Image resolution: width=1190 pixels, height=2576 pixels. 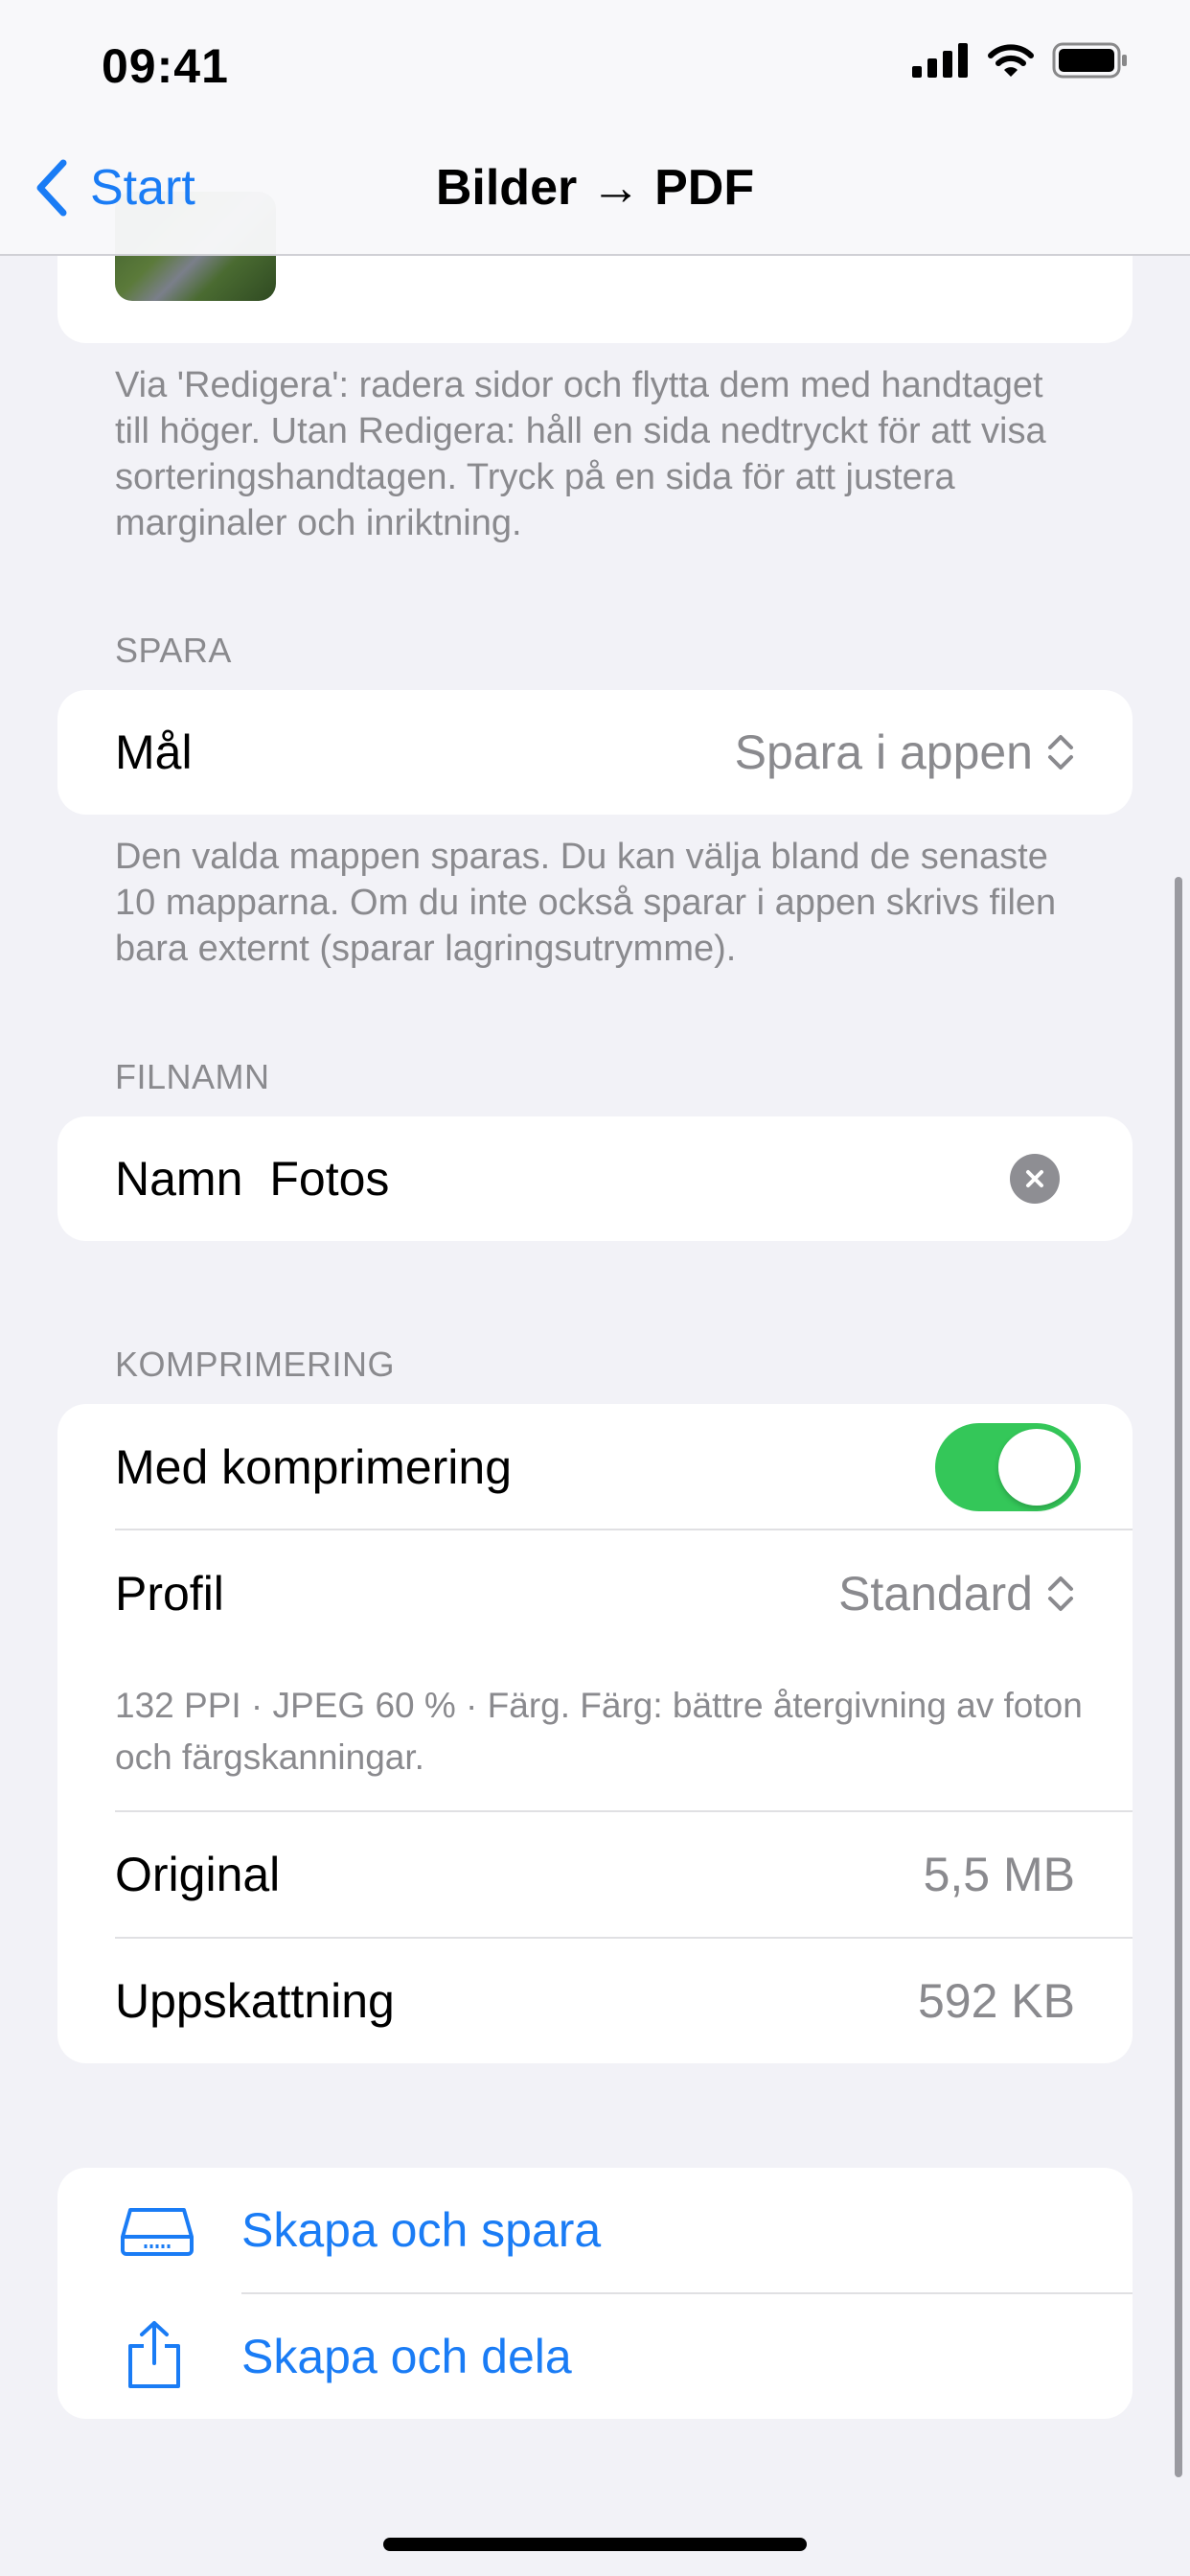 I want to click on filename-label: Namn, so click(x=179, y=1179).